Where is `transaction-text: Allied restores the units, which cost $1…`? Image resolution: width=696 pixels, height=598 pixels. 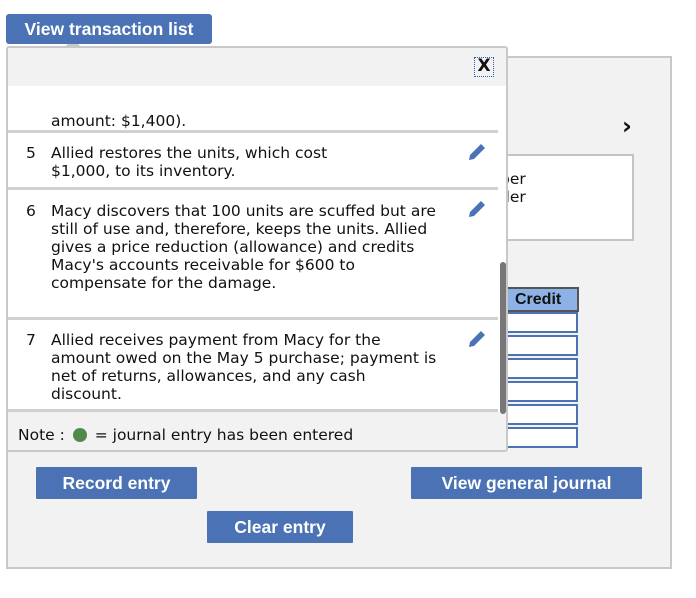 transaction-text: Allied restores the units, which cost $1… is located at coordinates (189, 162).